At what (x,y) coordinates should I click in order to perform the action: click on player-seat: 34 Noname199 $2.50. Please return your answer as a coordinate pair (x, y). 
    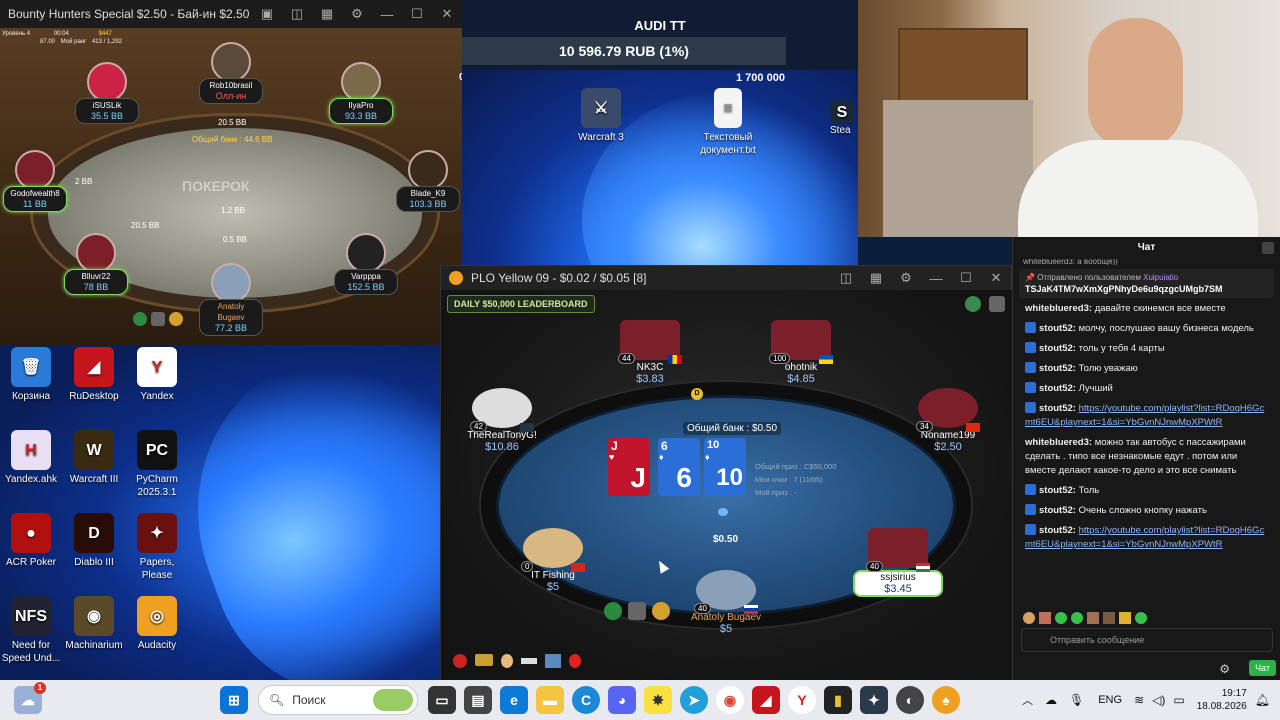
    Looking at the image, I should click on (948, 420).